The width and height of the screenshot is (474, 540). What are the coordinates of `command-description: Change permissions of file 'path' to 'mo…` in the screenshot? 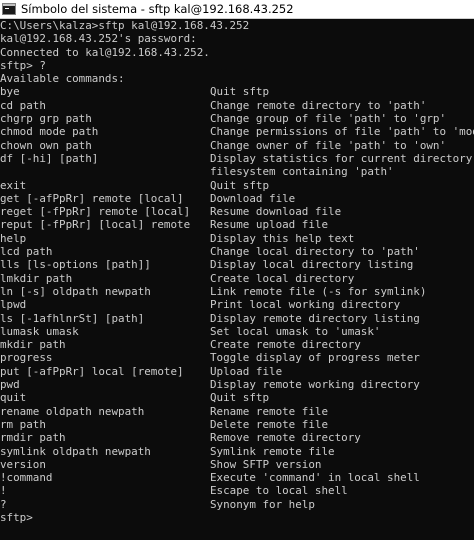 It's located at (342, 132).